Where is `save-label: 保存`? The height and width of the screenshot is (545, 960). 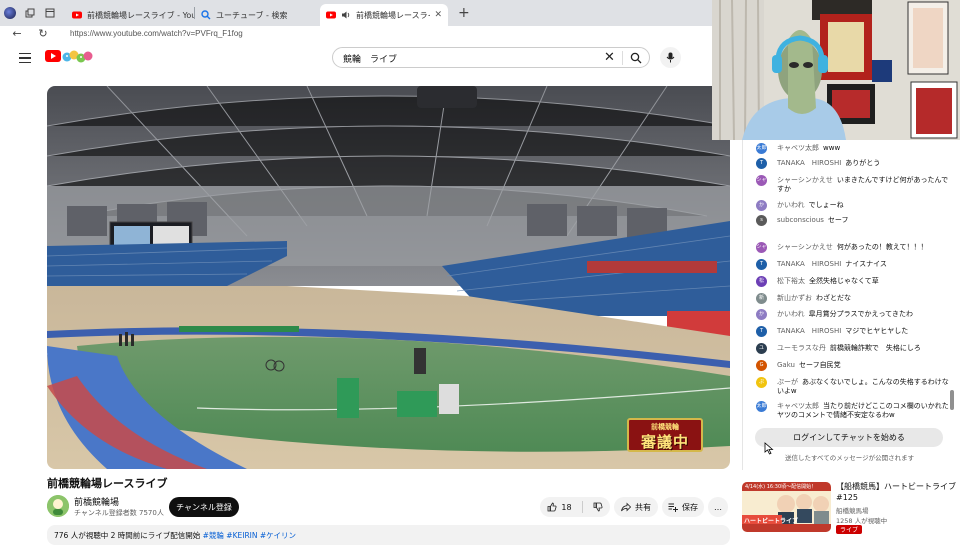 save-label: 保存 is located at coordinates (690, 507).